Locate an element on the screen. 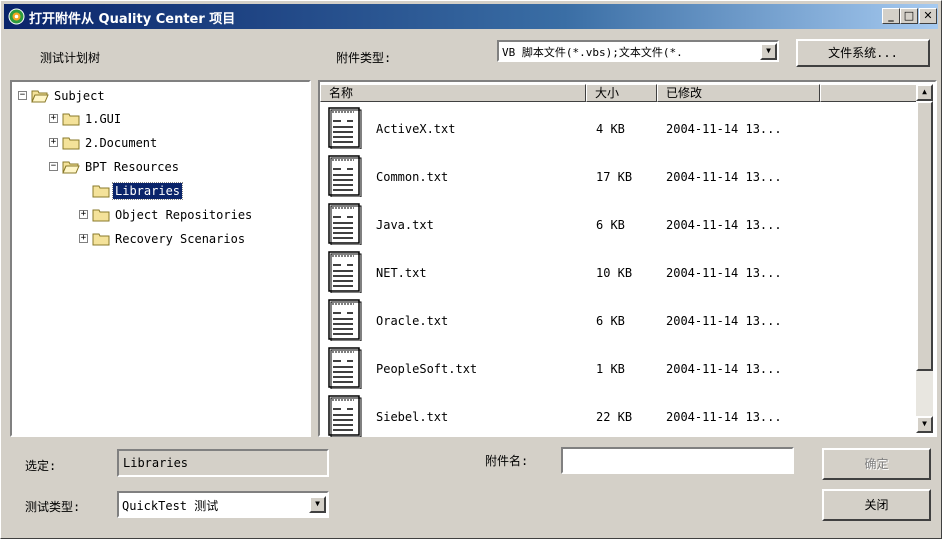  tree-node-label: Object Repositories is located at coordinates (184, 215).